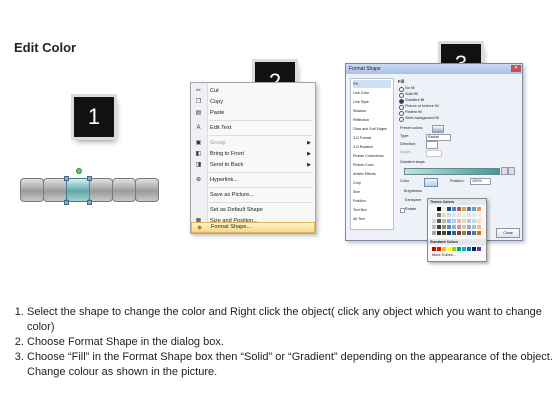  Describe the element at coordinates (363, 147) in the screenshot. I see `nav-item: 3-D Rotation` at that location.